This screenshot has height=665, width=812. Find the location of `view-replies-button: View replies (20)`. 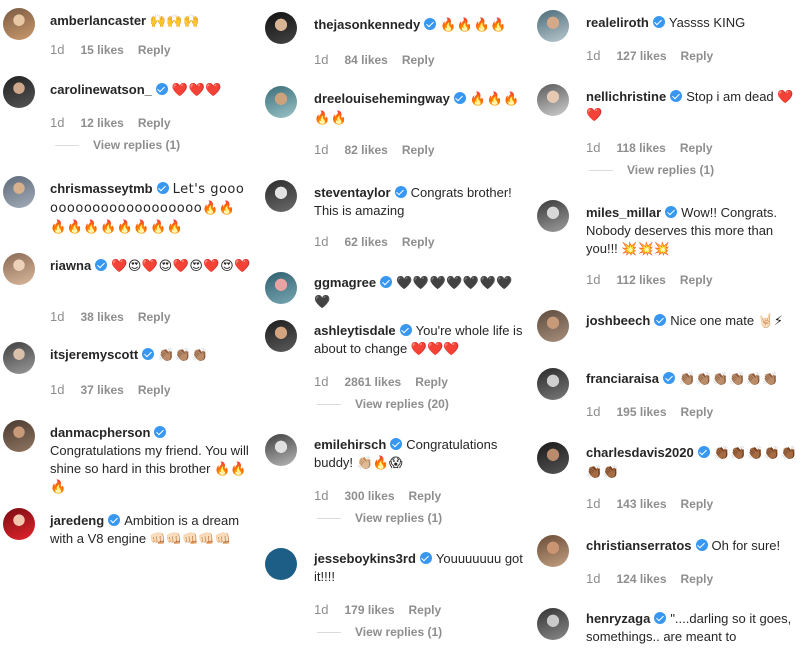

view-replies-button: View replies (20) is located at coordinates (383, 404).